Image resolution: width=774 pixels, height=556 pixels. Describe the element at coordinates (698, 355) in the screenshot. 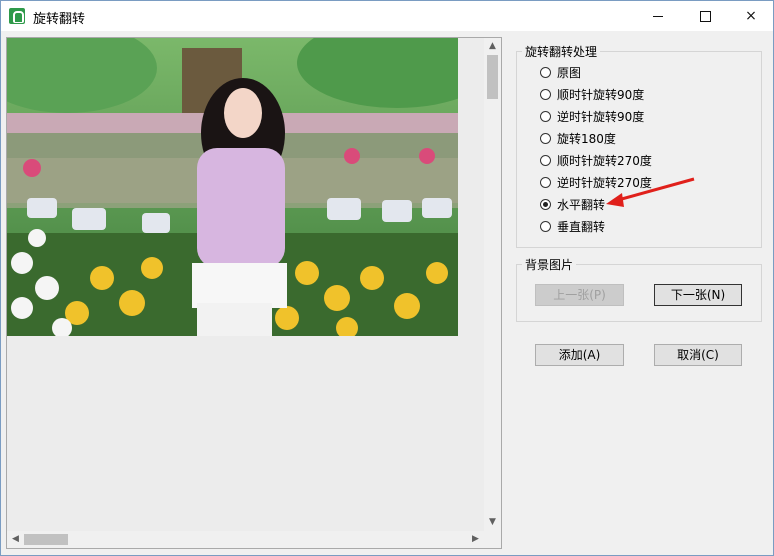

I see `cancel-button: 取消(C)` at that location.